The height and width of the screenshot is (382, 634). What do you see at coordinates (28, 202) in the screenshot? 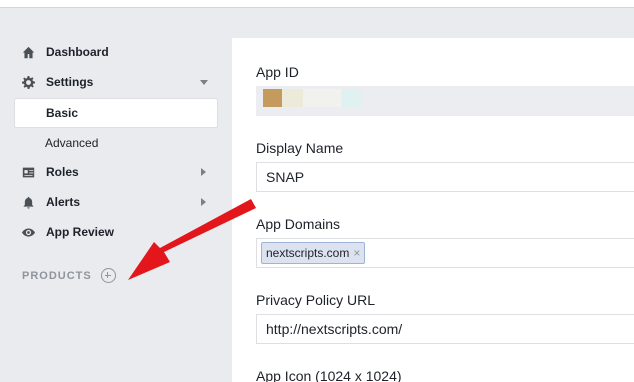
I see `bell-icon` at bounding box center [28, 202].